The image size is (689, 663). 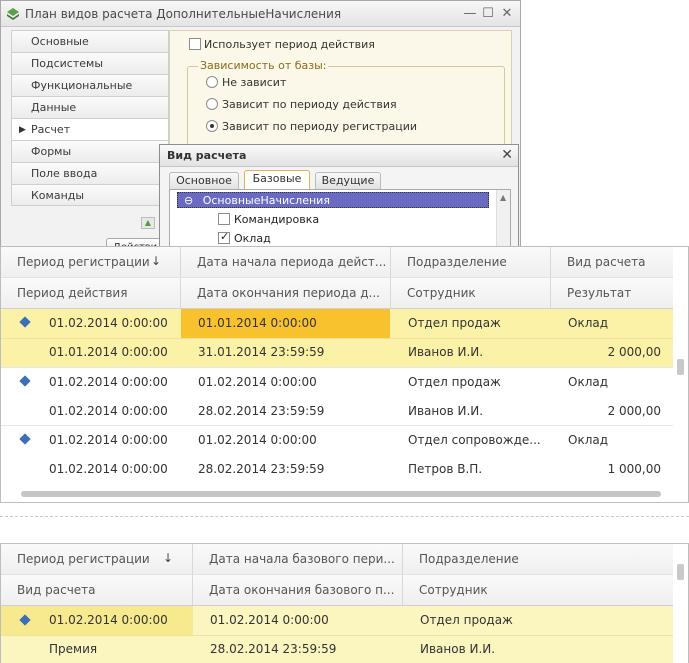 What do you see at coordinates (266, 200) in the screenshot?
I see `tree-root-label: ОсновныеНачисления` at bounding box center [266, 200].